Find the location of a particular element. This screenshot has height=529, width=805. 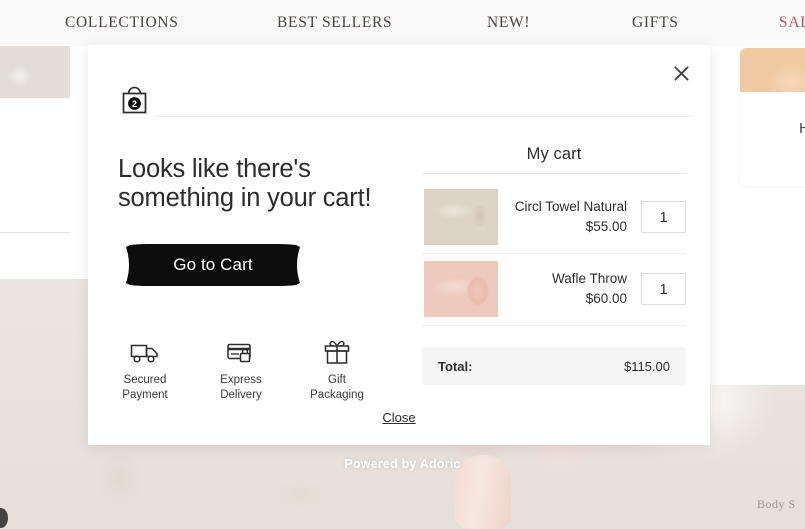

cart-line-item-info: Wafle Throw $60.00 is located at coordinates (569, 289).